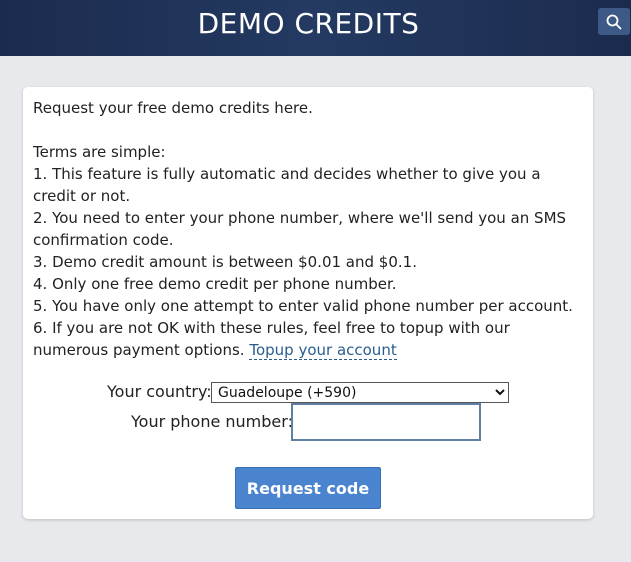 Image resolution: width=631 pixels, height=562 pixels. I want to click on top-header: DEMO CREDITS, so click(315, 28).